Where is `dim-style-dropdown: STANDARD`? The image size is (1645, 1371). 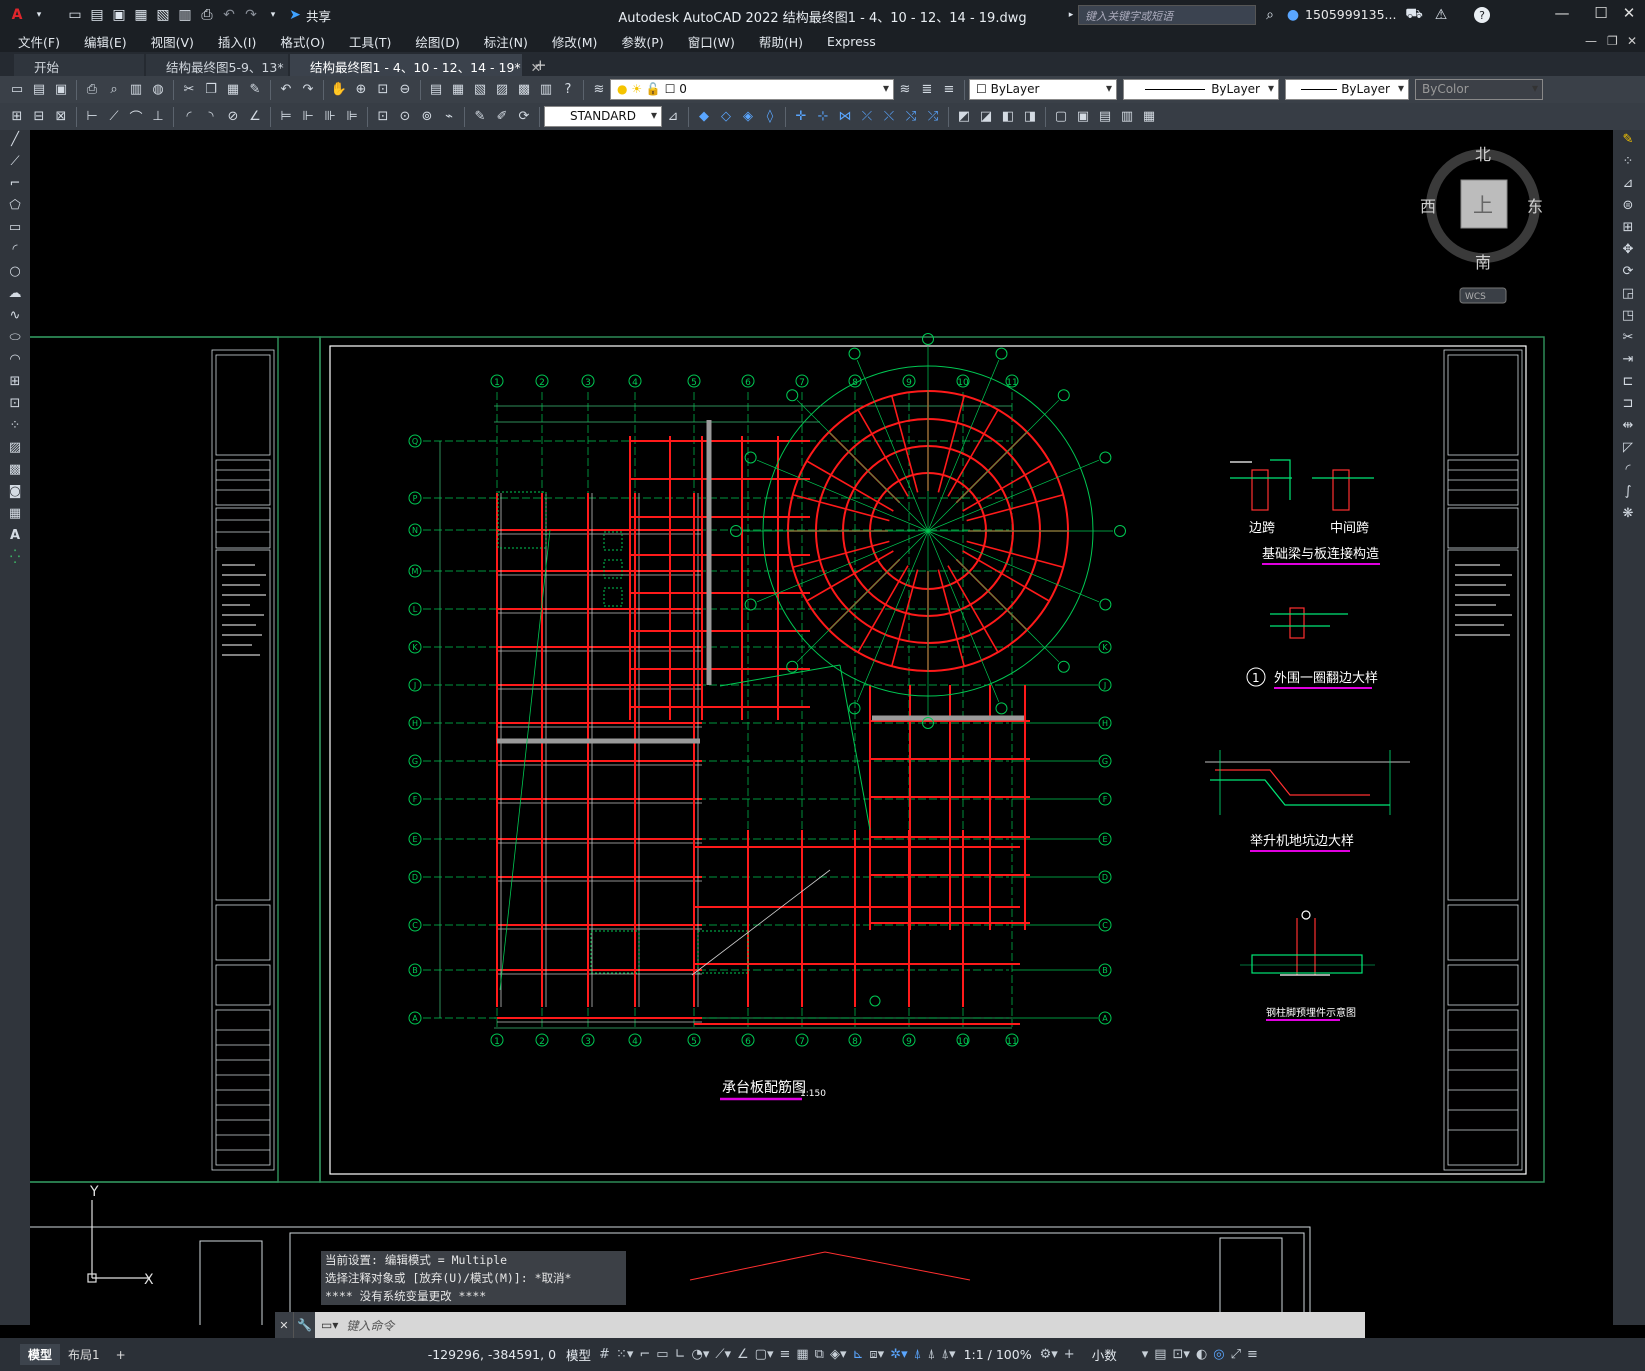
dim-style-dropdown: STANDARD is located at coordinates (603, 116).